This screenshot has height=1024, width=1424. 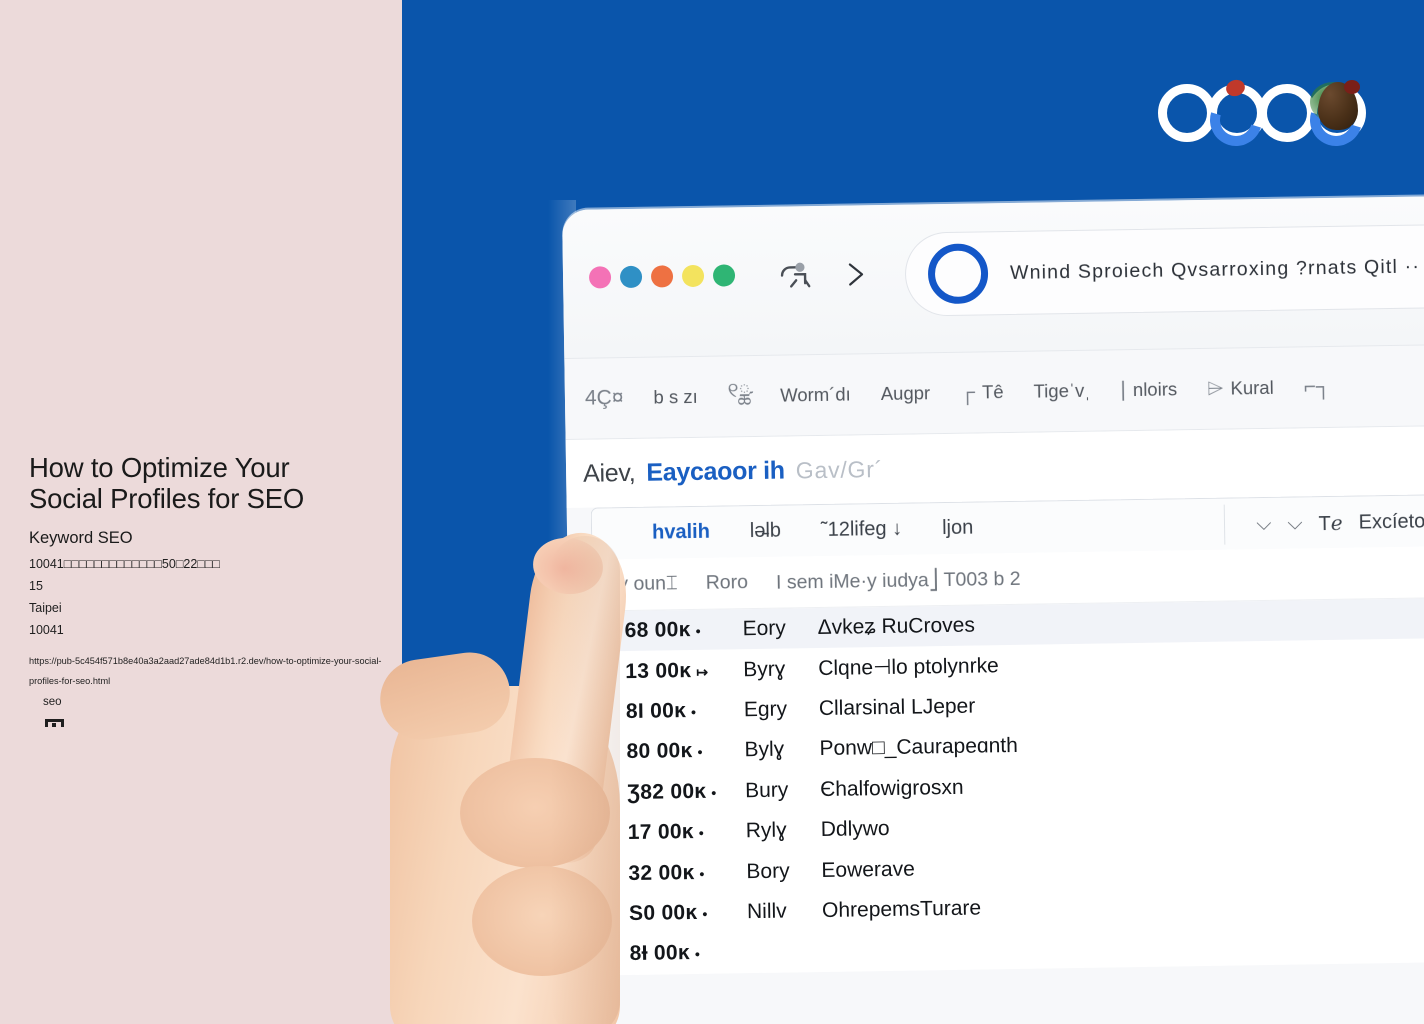 I want to click on toolbar-item-4: Worm´dı, so click(x=815, y=394).